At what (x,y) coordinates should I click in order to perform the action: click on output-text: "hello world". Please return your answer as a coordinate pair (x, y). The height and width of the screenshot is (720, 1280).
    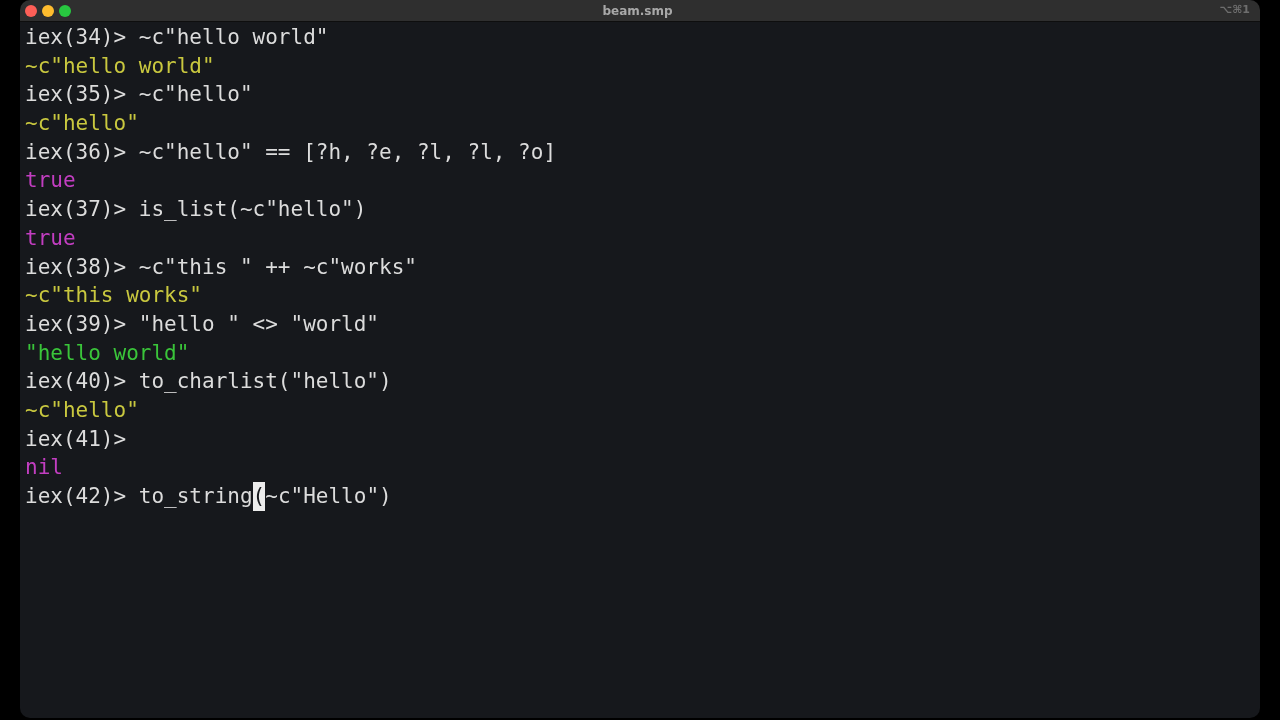
    Looking at the image, I should click on (107, 353).